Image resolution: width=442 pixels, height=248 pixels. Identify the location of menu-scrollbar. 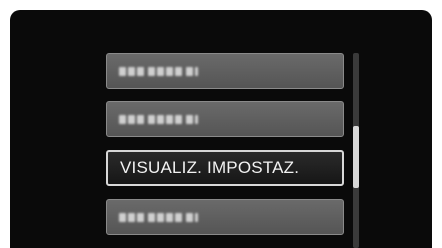
(356, 150).